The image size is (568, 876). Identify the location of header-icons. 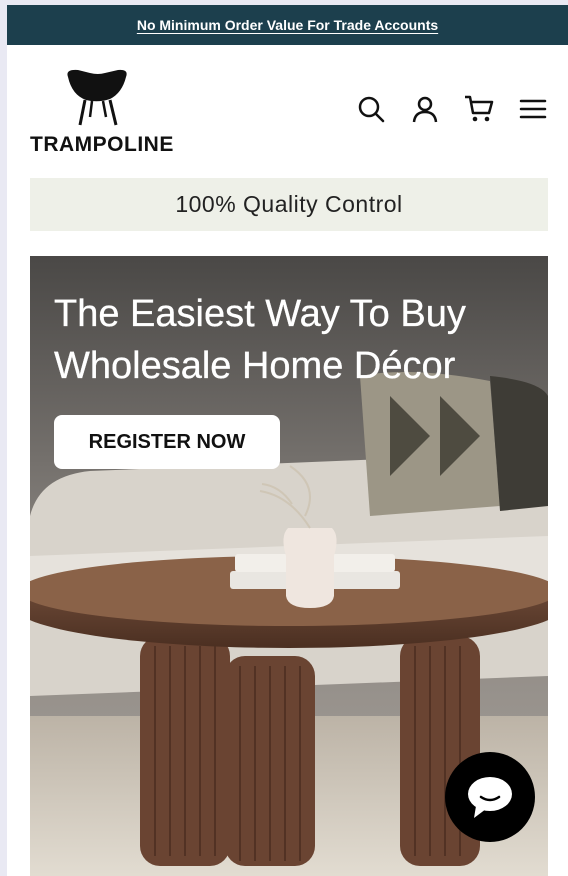
(452, 109).